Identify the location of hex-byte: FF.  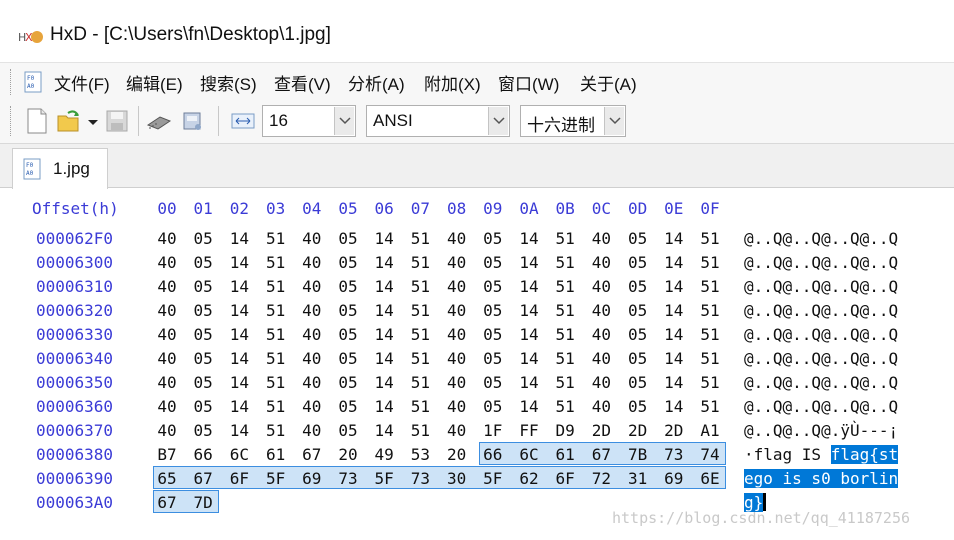
(529, 430).